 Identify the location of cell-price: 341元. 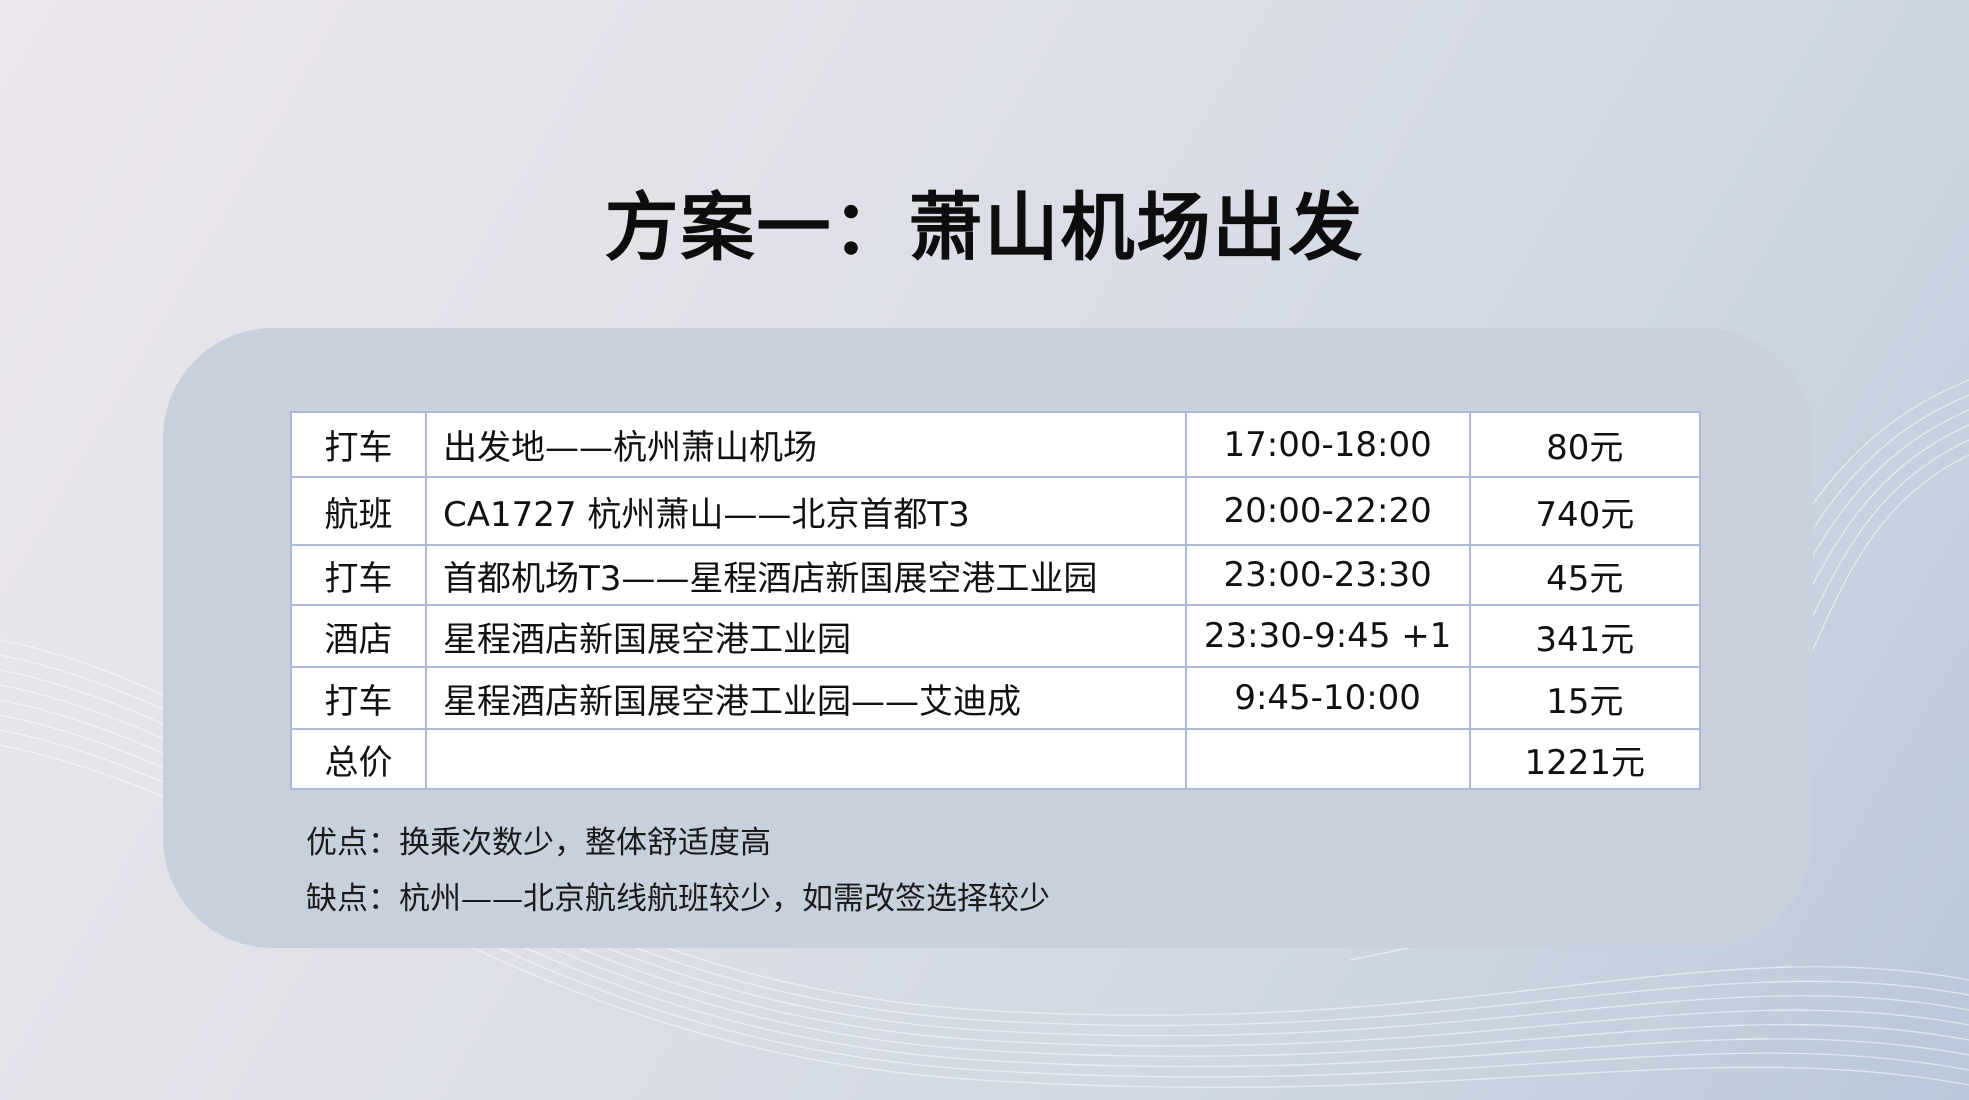
(1585, 636).